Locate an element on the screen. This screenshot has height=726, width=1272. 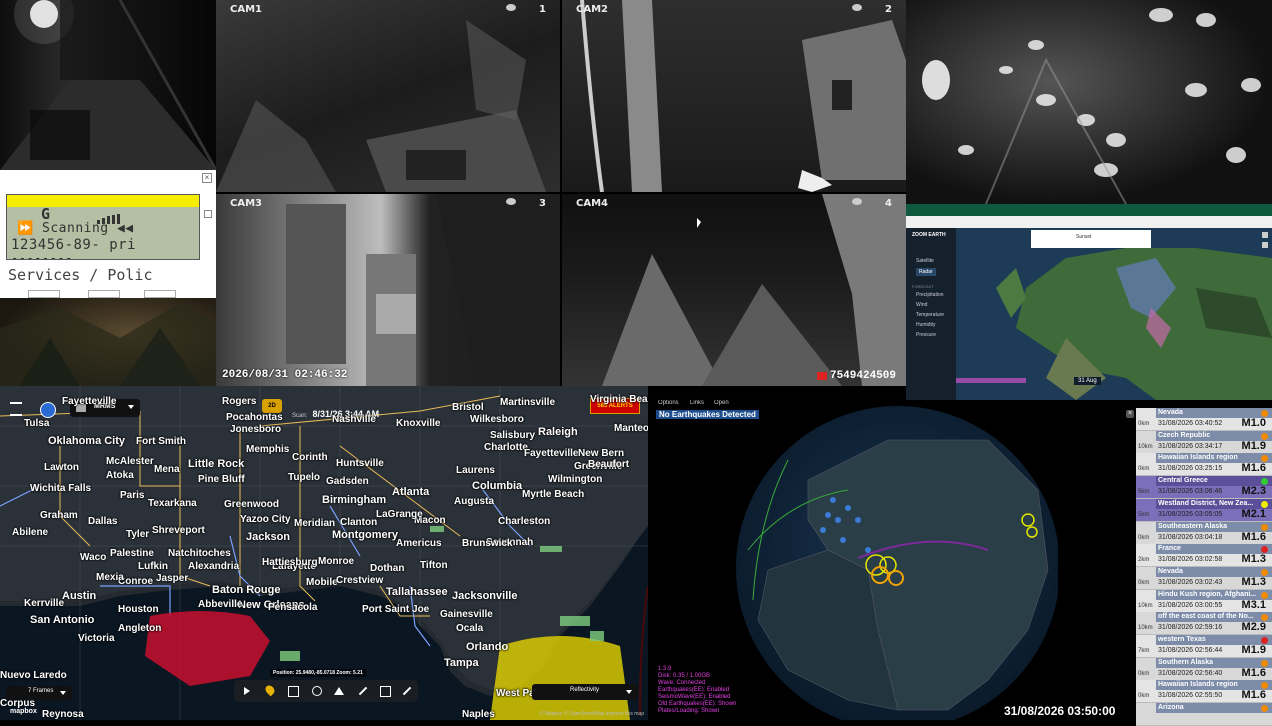
city-label: Jonesboro is located at coordinates (256, 429).